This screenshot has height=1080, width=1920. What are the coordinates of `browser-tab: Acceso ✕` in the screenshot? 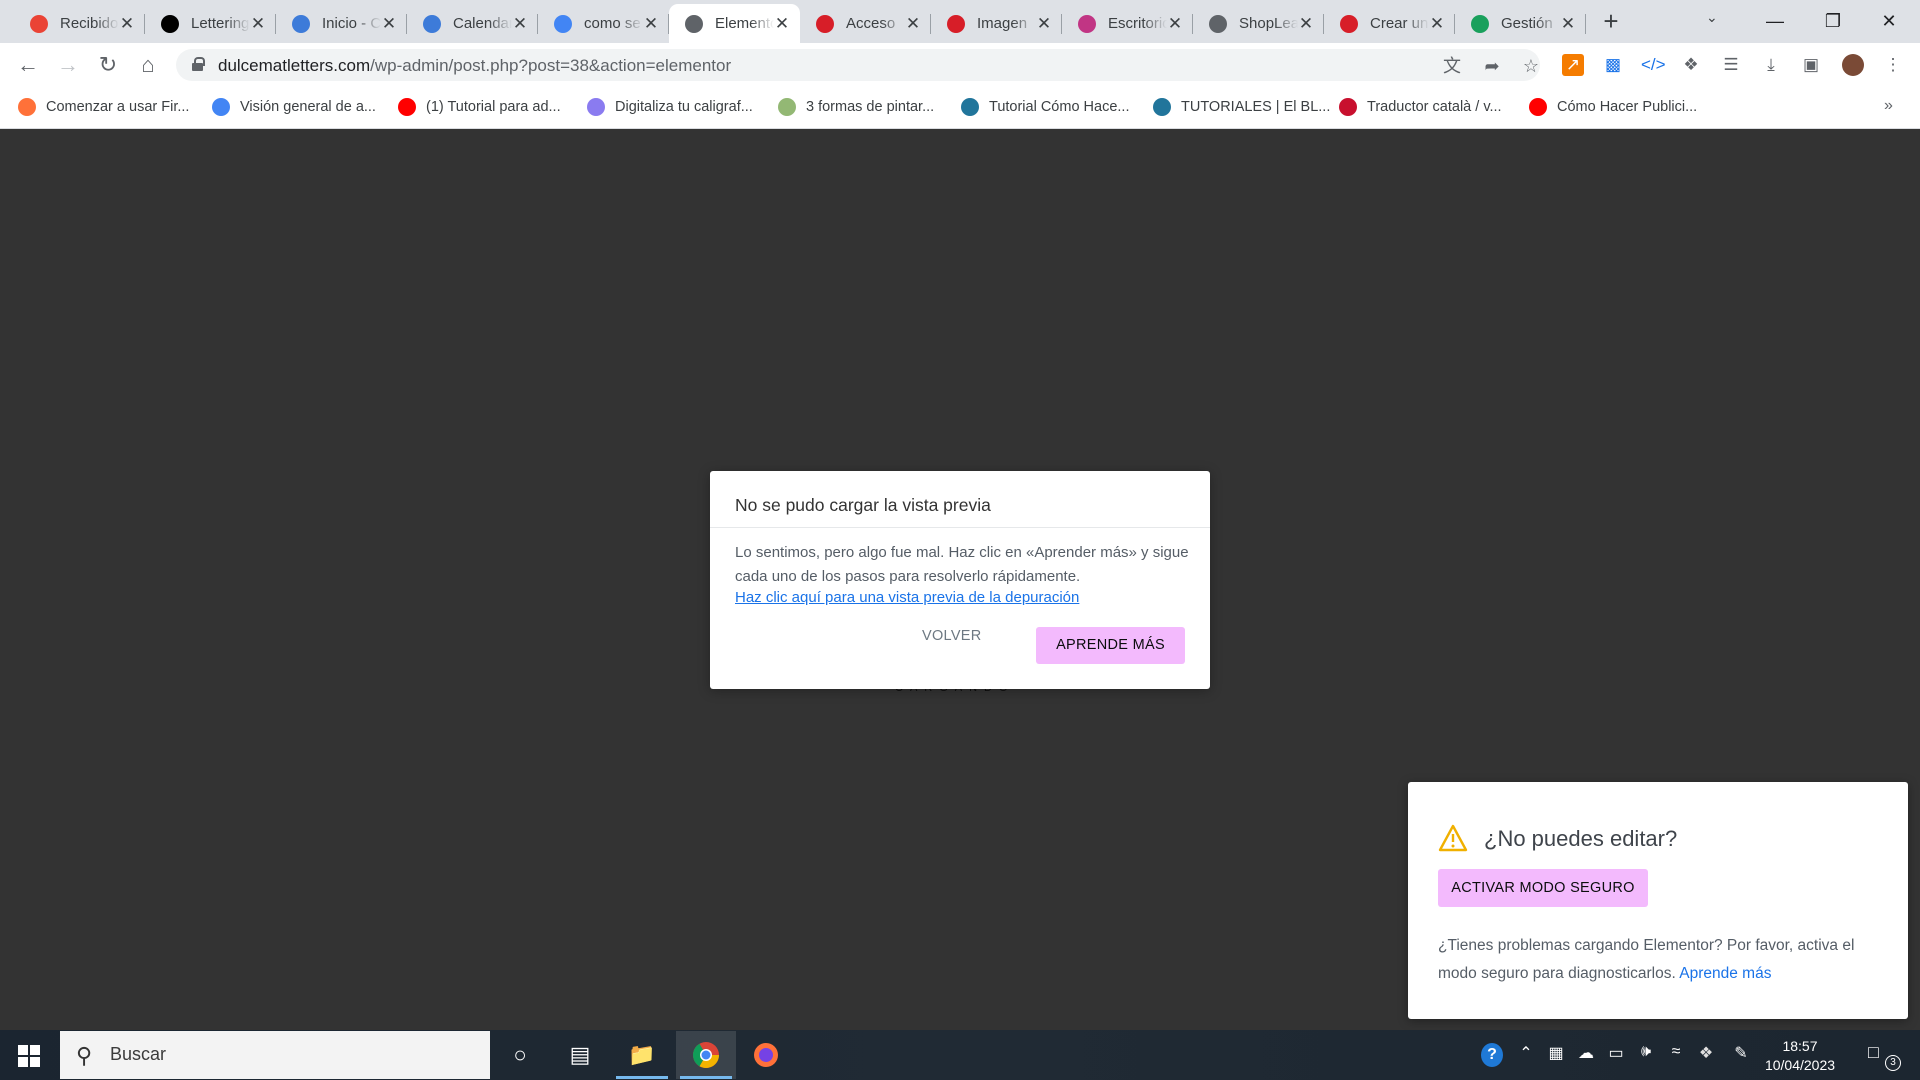 It's located at (865, 23).